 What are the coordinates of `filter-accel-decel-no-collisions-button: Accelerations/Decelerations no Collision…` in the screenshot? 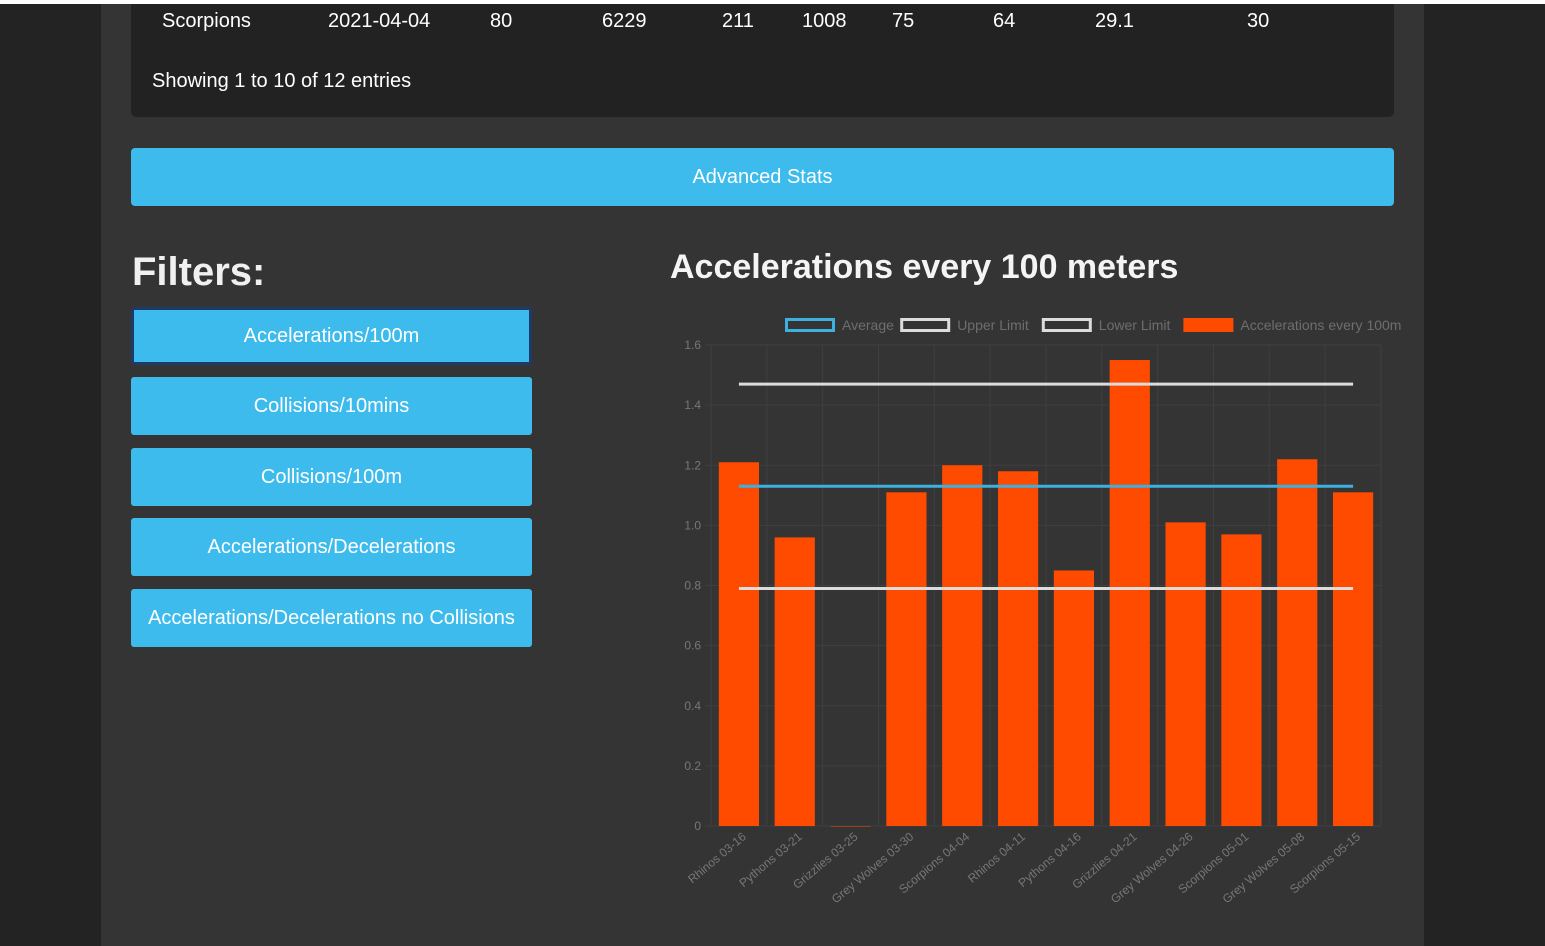 It's located at (331, 618).